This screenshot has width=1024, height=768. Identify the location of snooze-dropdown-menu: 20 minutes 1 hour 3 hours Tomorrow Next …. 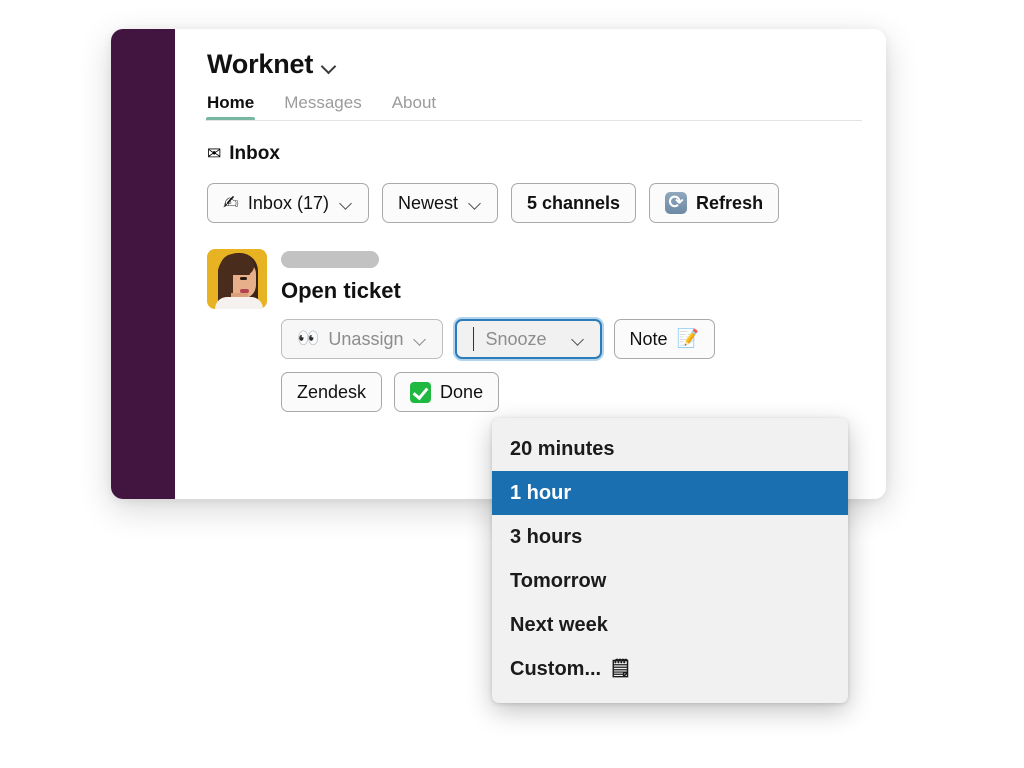
(670, 560).